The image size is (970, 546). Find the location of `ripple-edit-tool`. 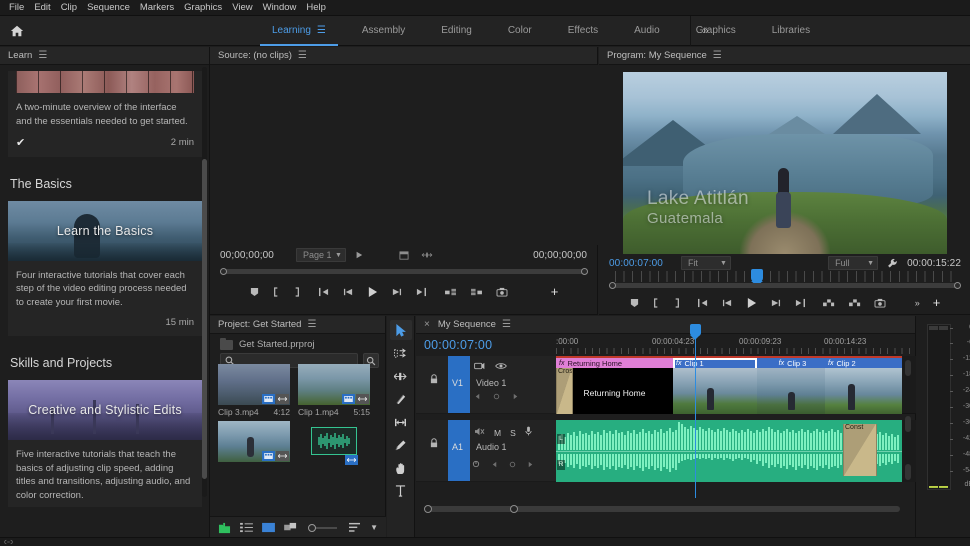

ripple-edit-tool is located at coordinates (401, 376).